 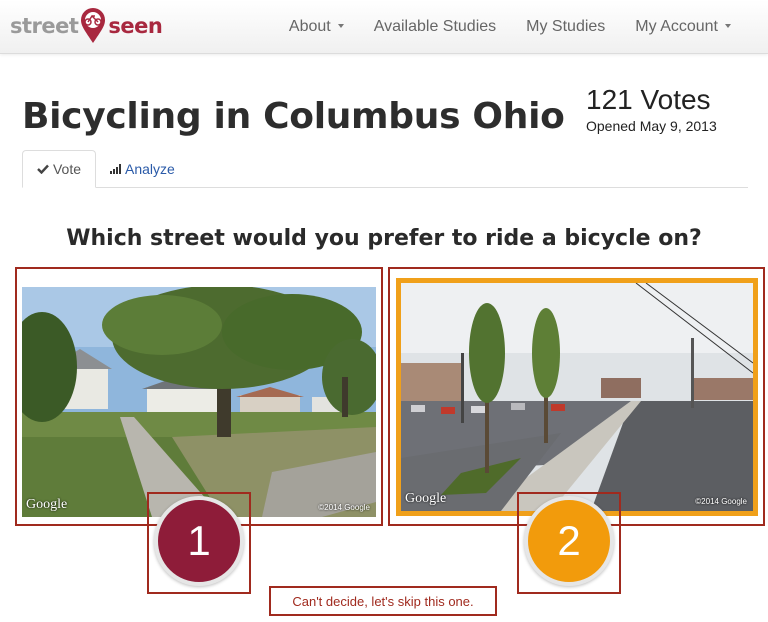 I want to click on nav-my-account-label: My Account, so click(x=676, y=26).